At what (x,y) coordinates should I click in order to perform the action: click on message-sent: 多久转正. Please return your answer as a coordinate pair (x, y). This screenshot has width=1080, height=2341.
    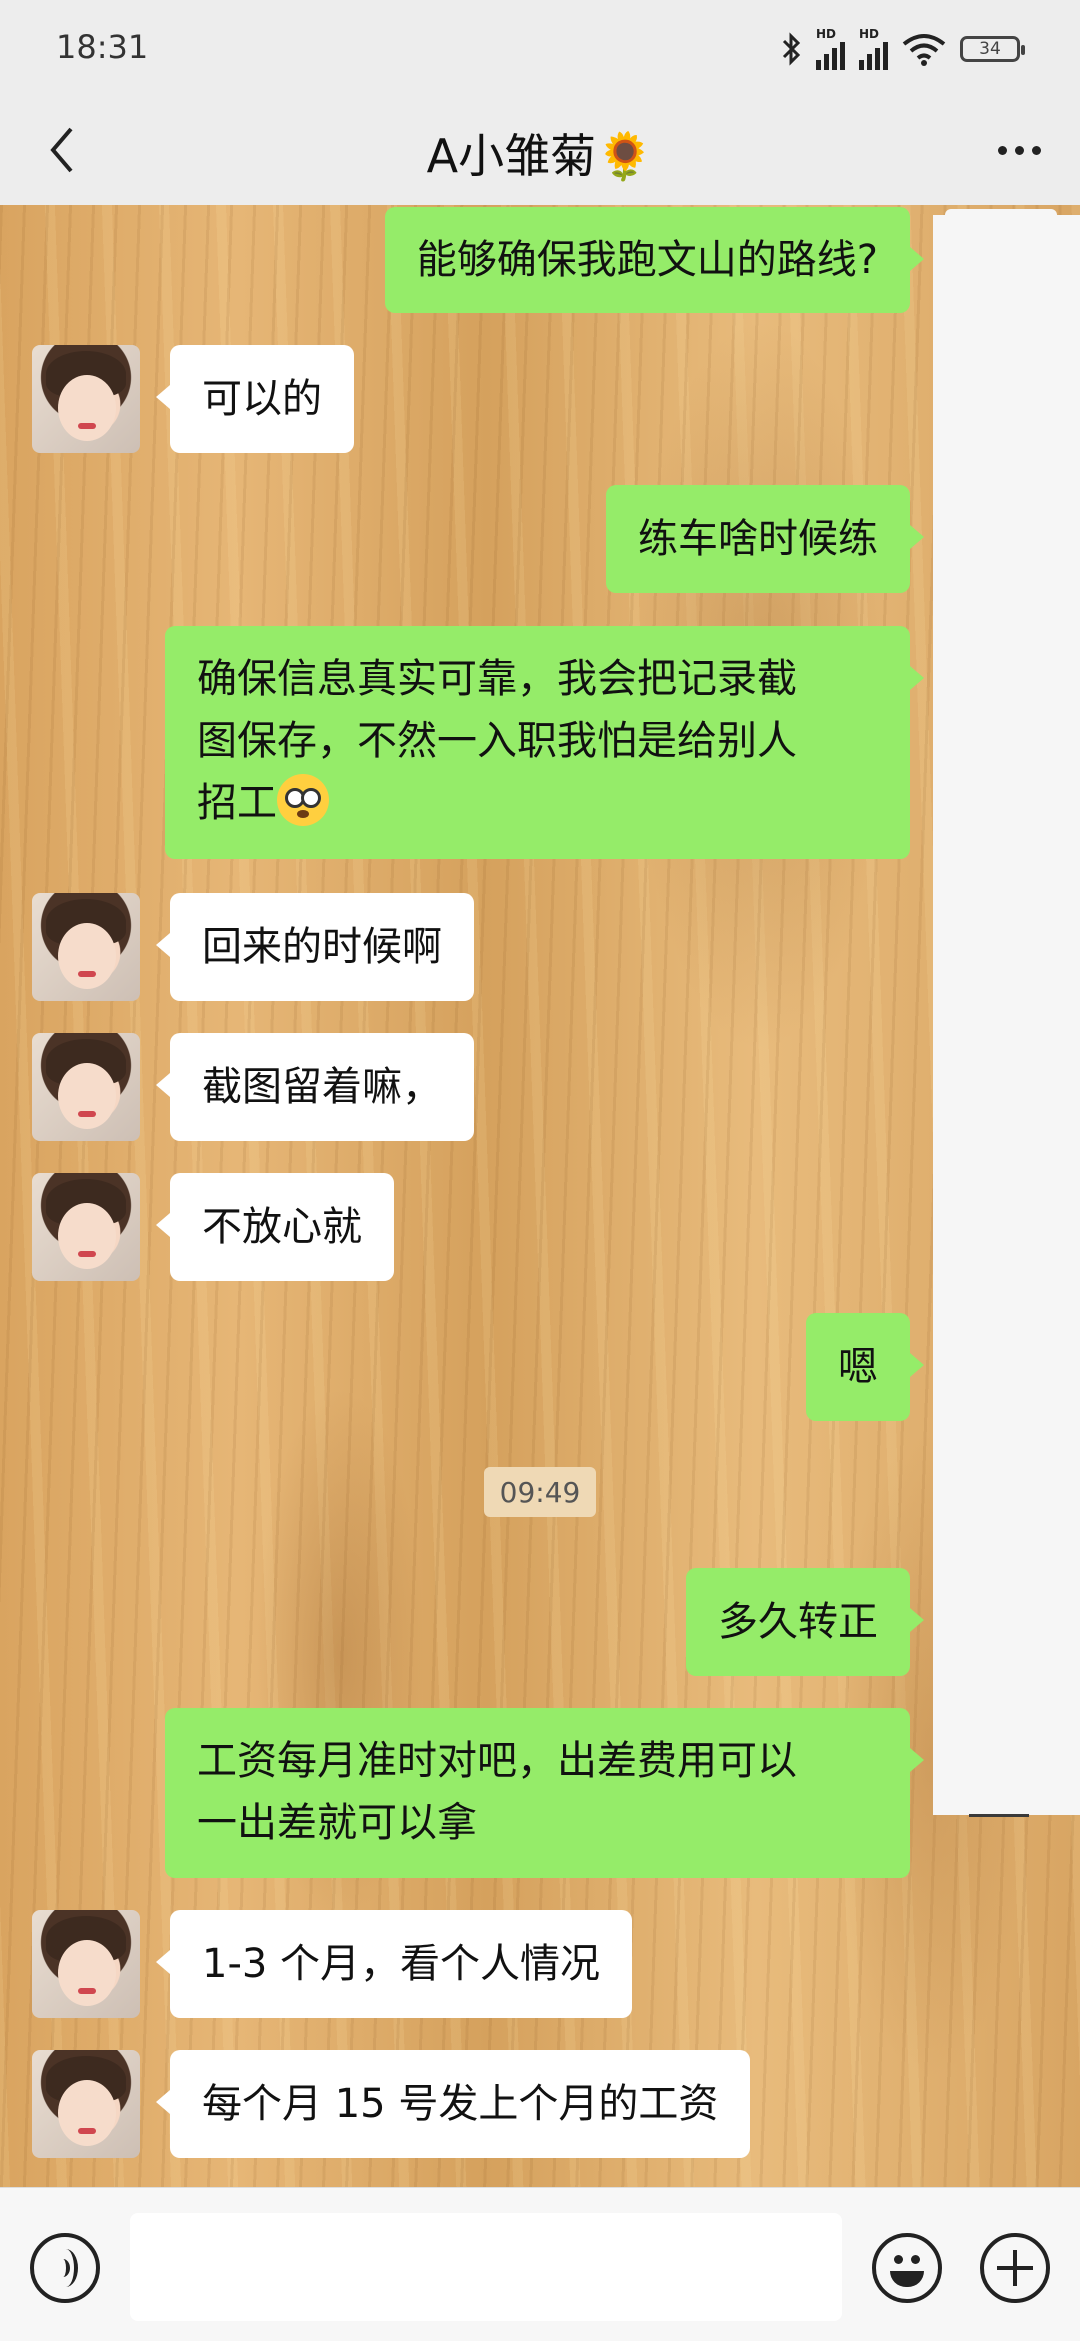
    Looking at the image, I should click on (805, 1622).